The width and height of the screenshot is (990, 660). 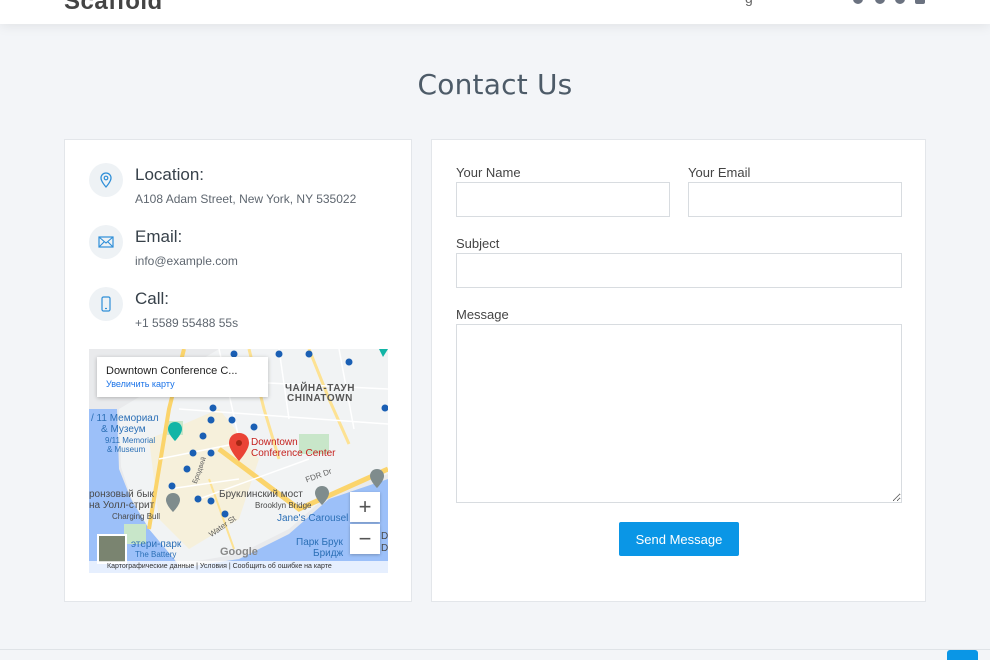 I want to click on back-to-top-button, so click(x=962, y=655).